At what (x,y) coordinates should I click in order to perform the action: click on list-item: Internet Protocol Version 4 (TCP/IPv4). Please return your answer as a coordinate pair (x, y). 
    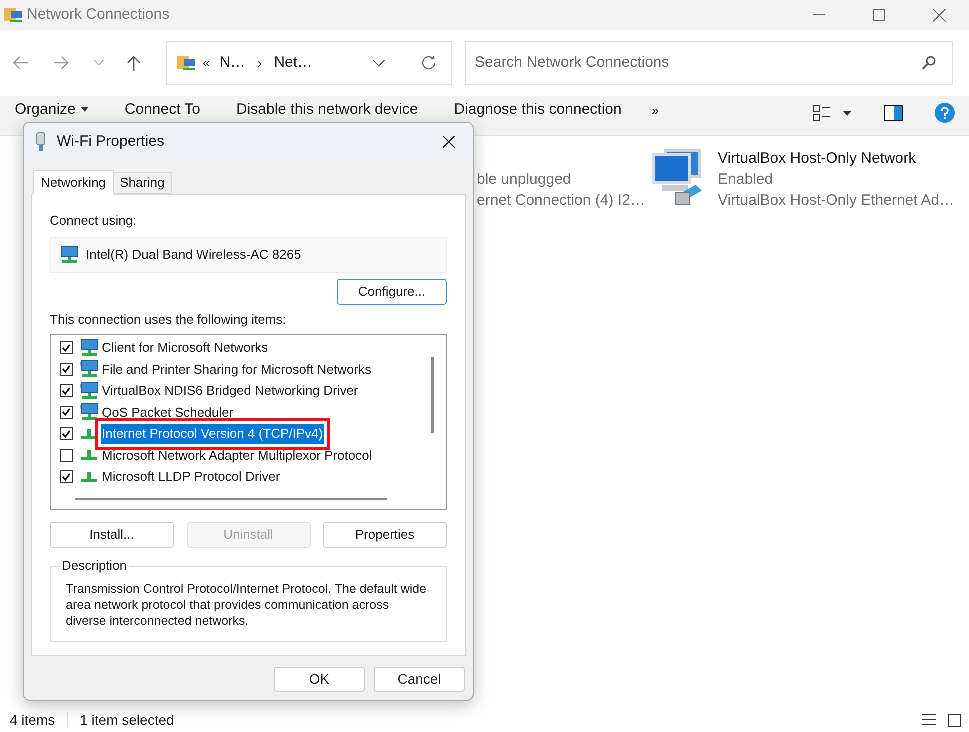
    Looking at the image, I should click on (212, 434).